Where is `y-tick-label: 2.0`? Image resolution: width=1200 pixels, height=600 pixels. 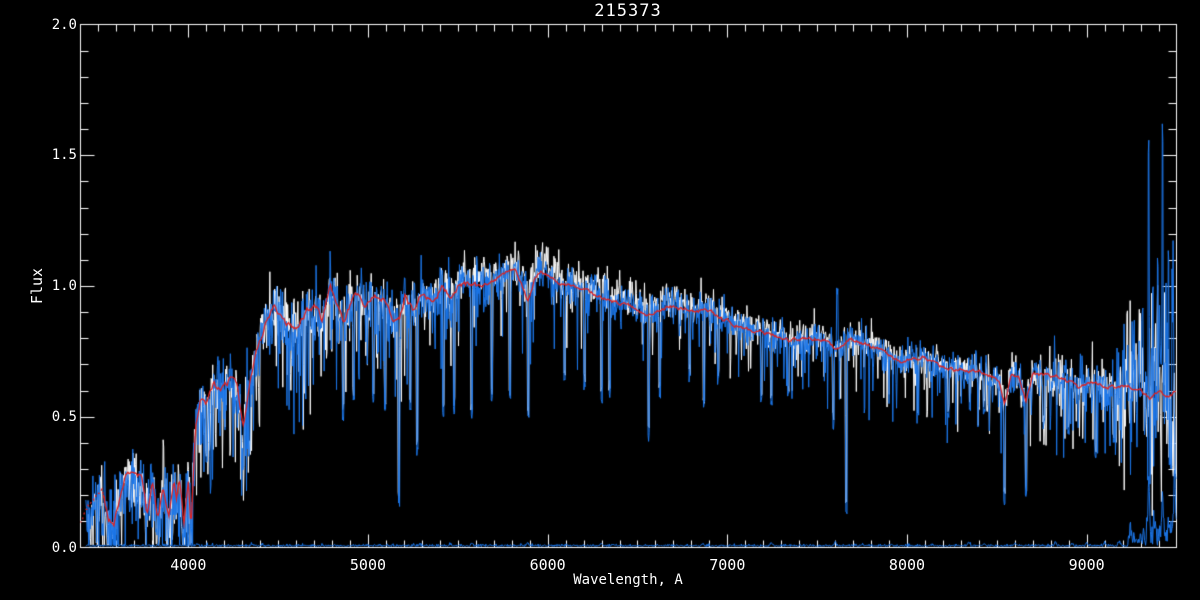 y-tick-label: 2.0 is located at coordinates (64, 24).